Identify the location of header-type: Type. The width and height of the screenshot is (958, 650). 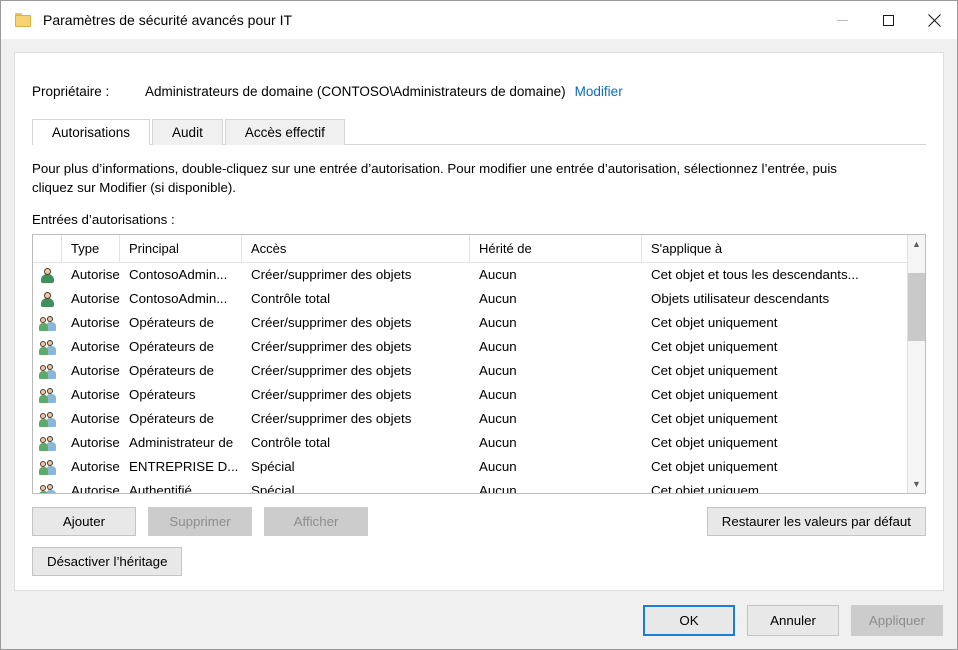
(91, 248).